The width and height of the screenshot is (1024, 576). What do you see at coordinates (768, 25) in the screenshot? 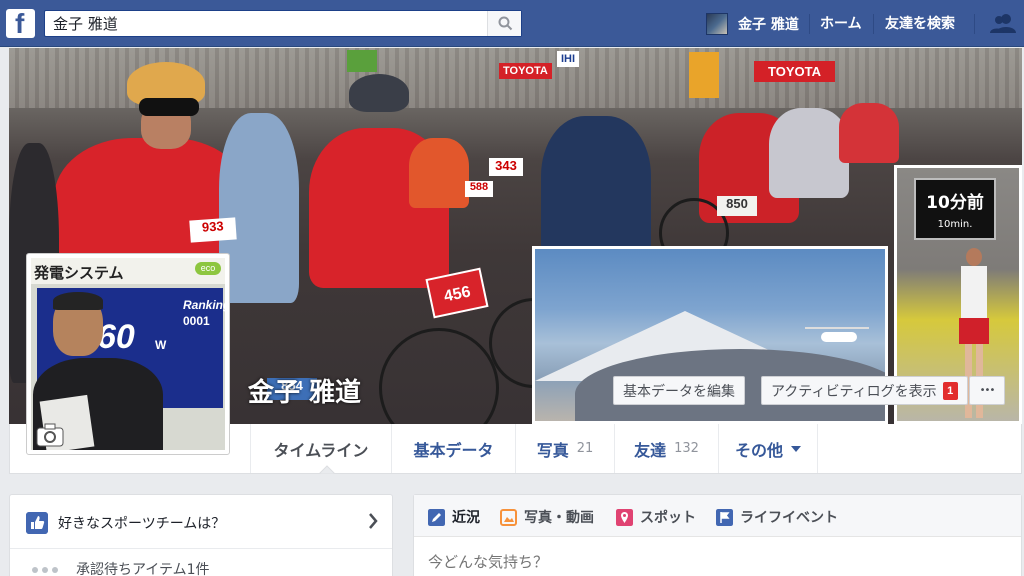
I see `nav-user-name: 金子 雅道` at bounding box center [768, 25].